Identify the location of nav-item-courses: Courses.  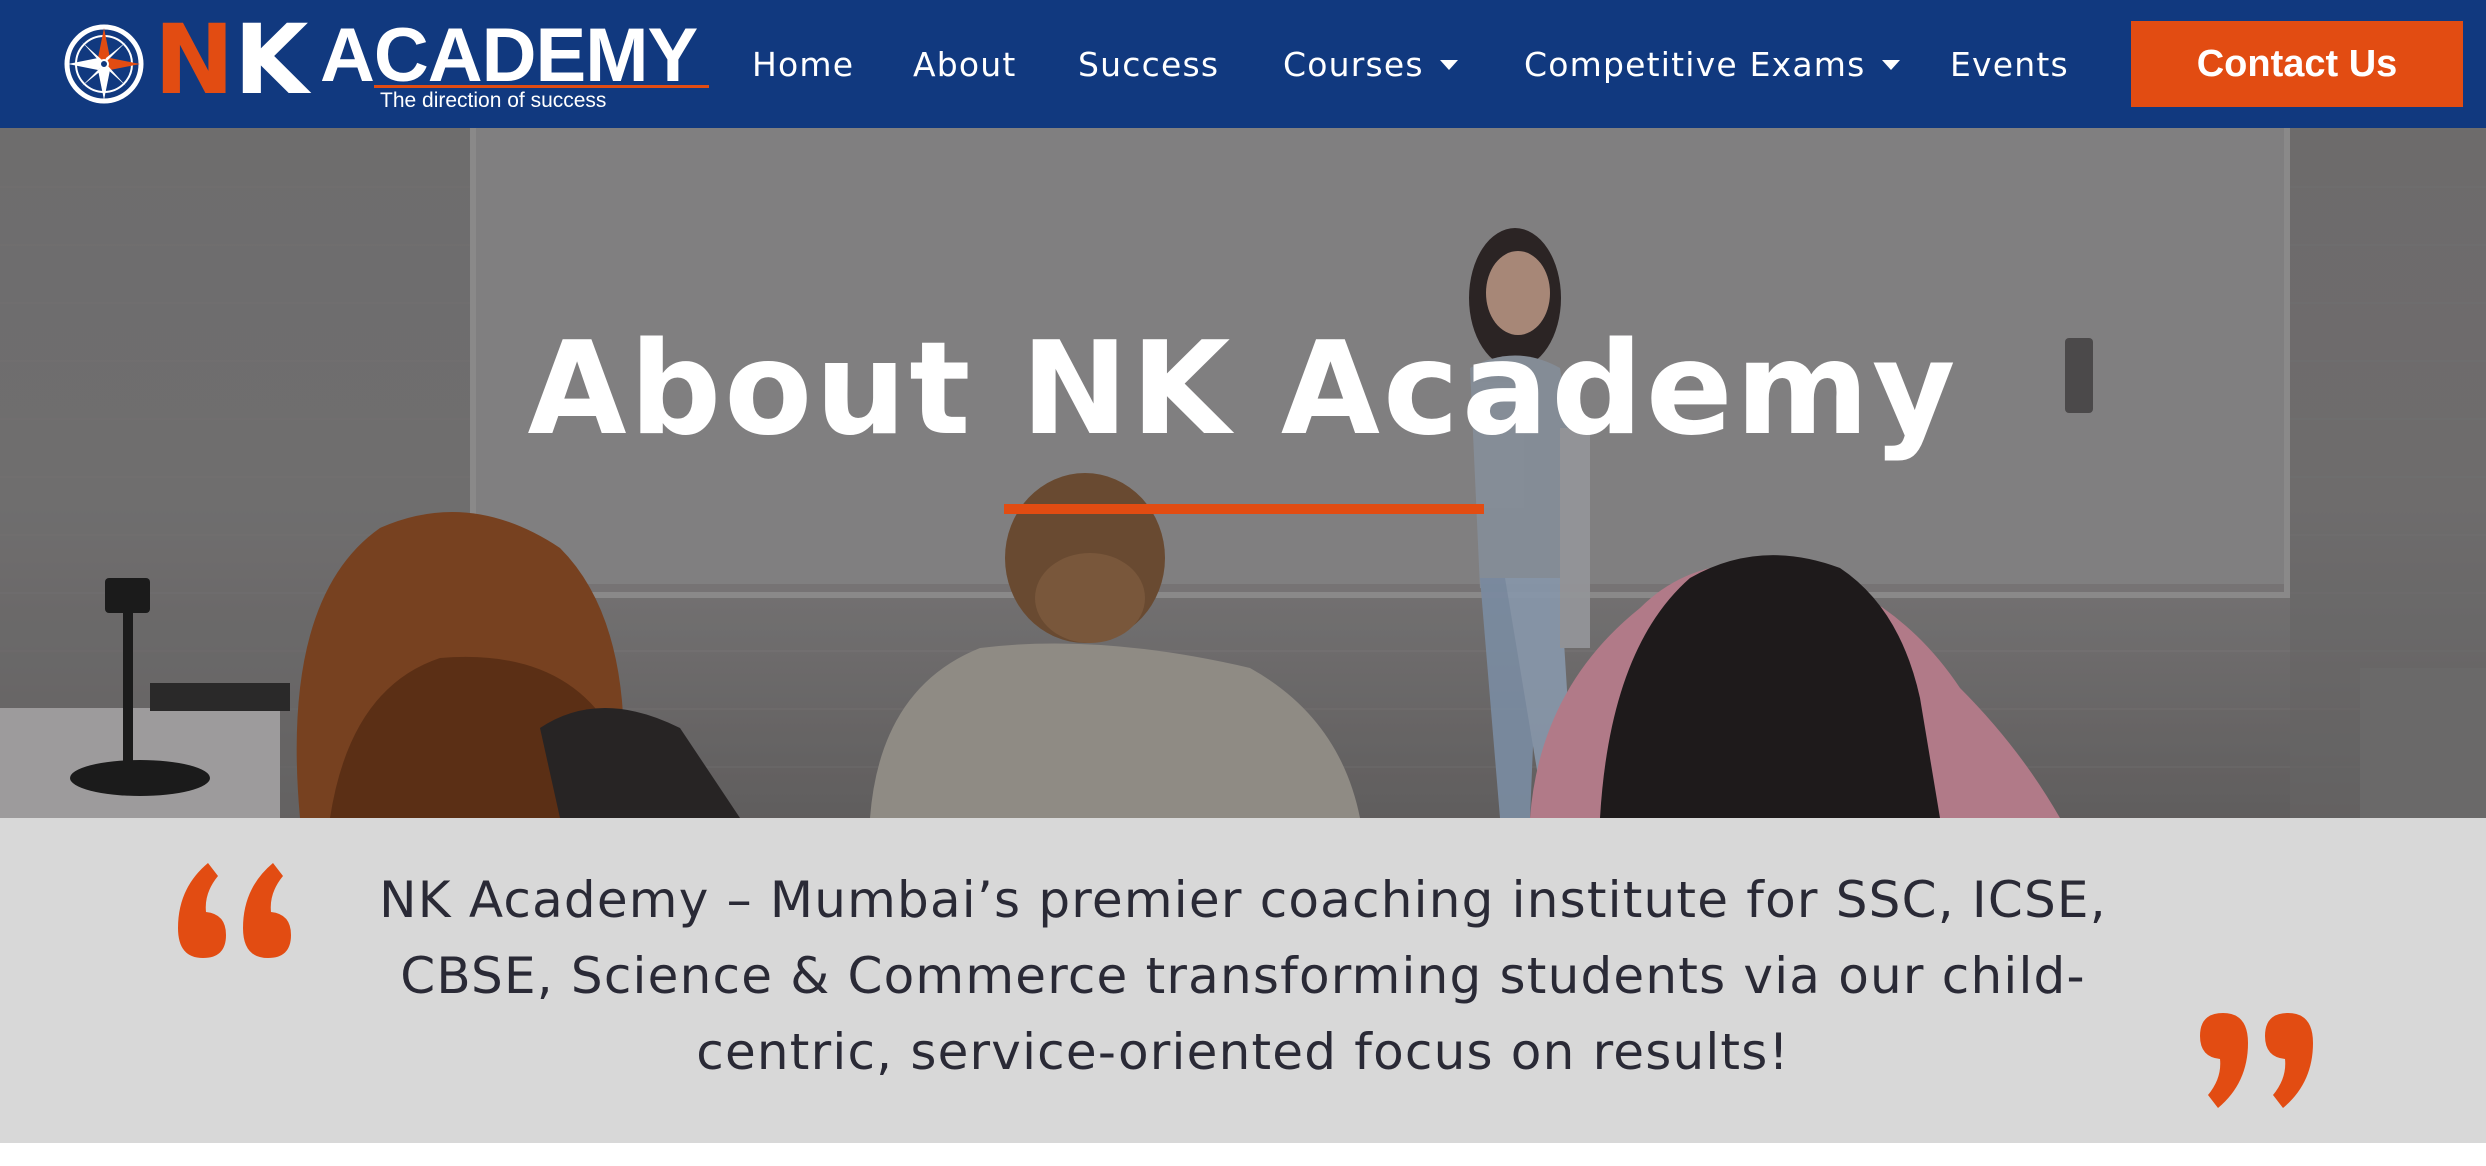
(1370, 64).